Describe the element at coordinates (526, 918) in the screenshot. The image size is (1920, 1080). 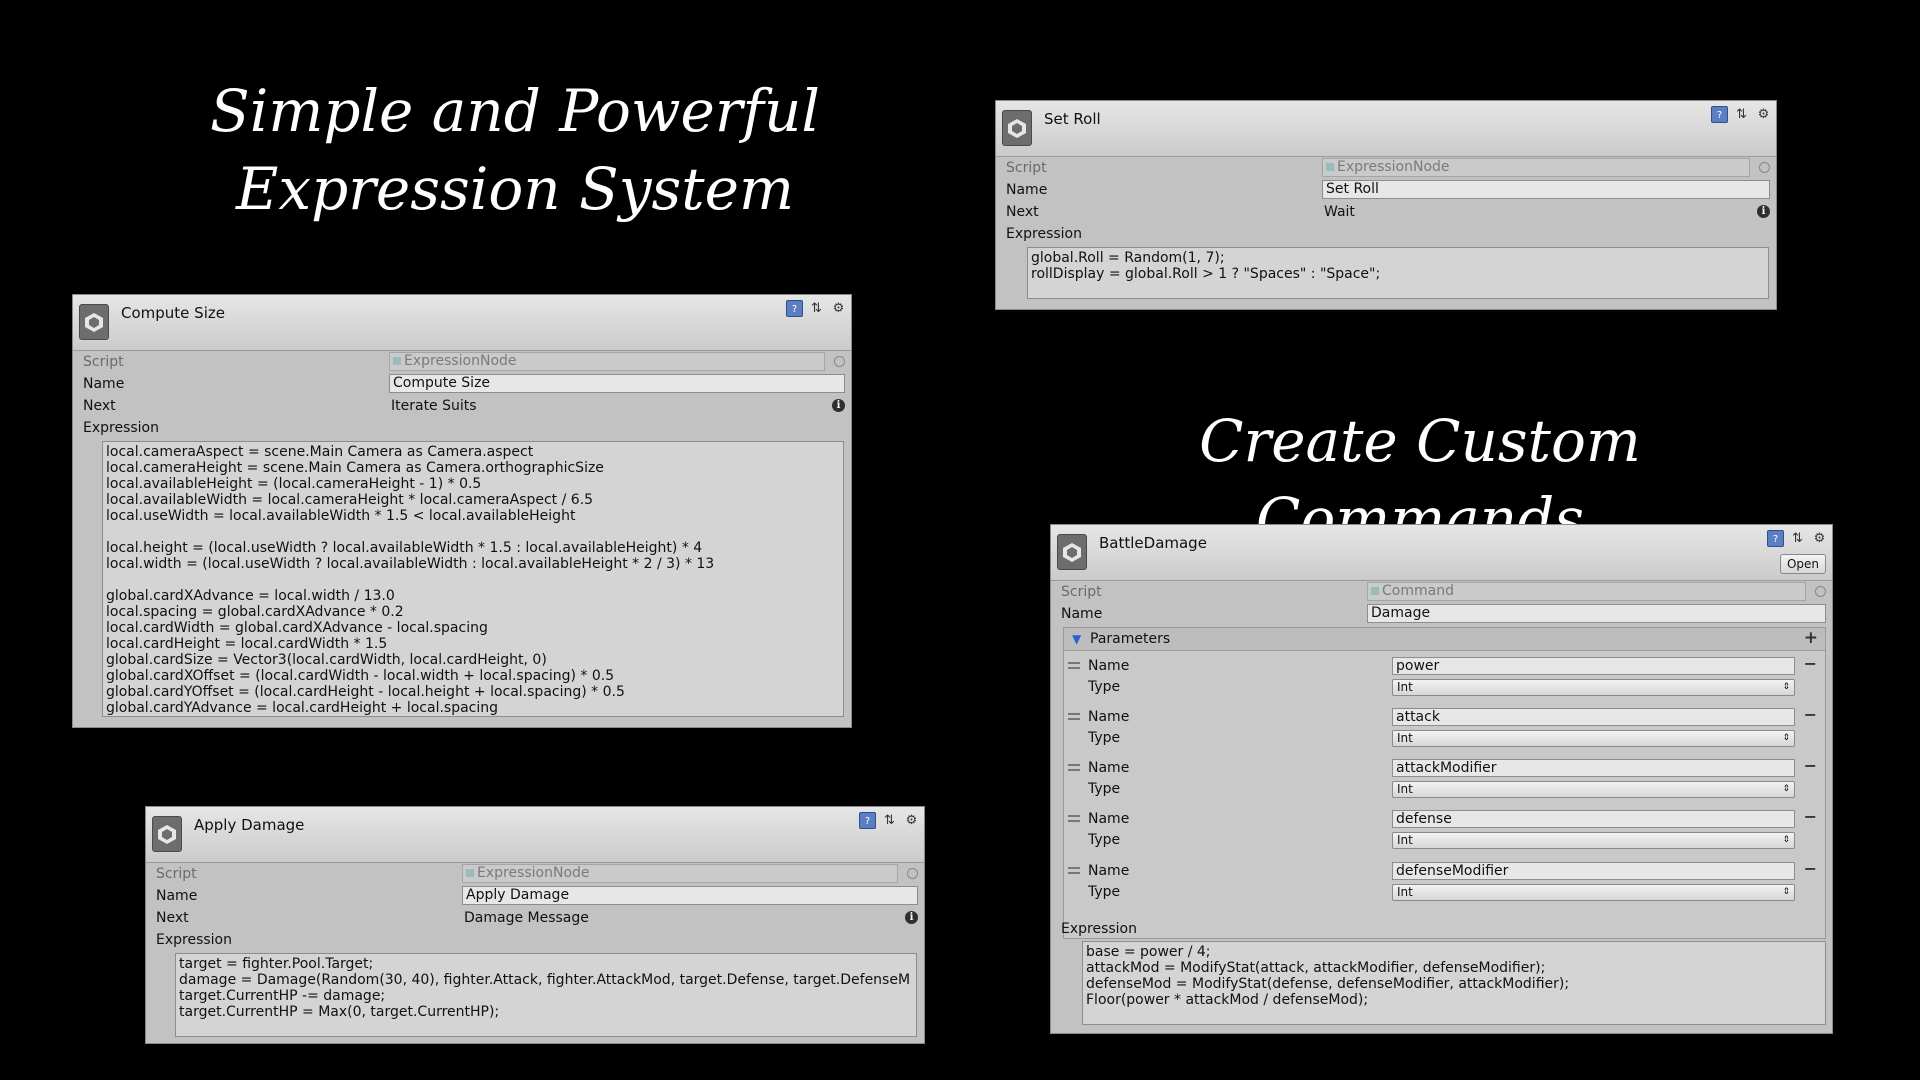
I see `next-value: Damage Message` at that location.